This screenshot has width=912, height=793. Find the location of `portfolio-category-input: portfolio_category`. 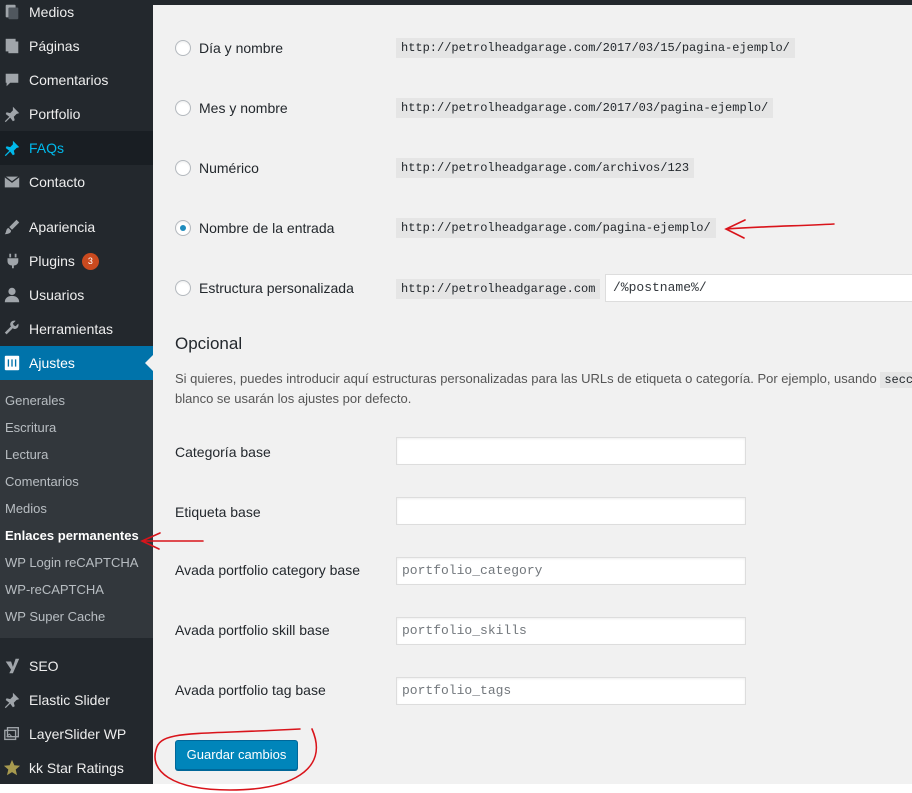

portfolio-category-input: portfolio_category is located at coordinates (571, 571).